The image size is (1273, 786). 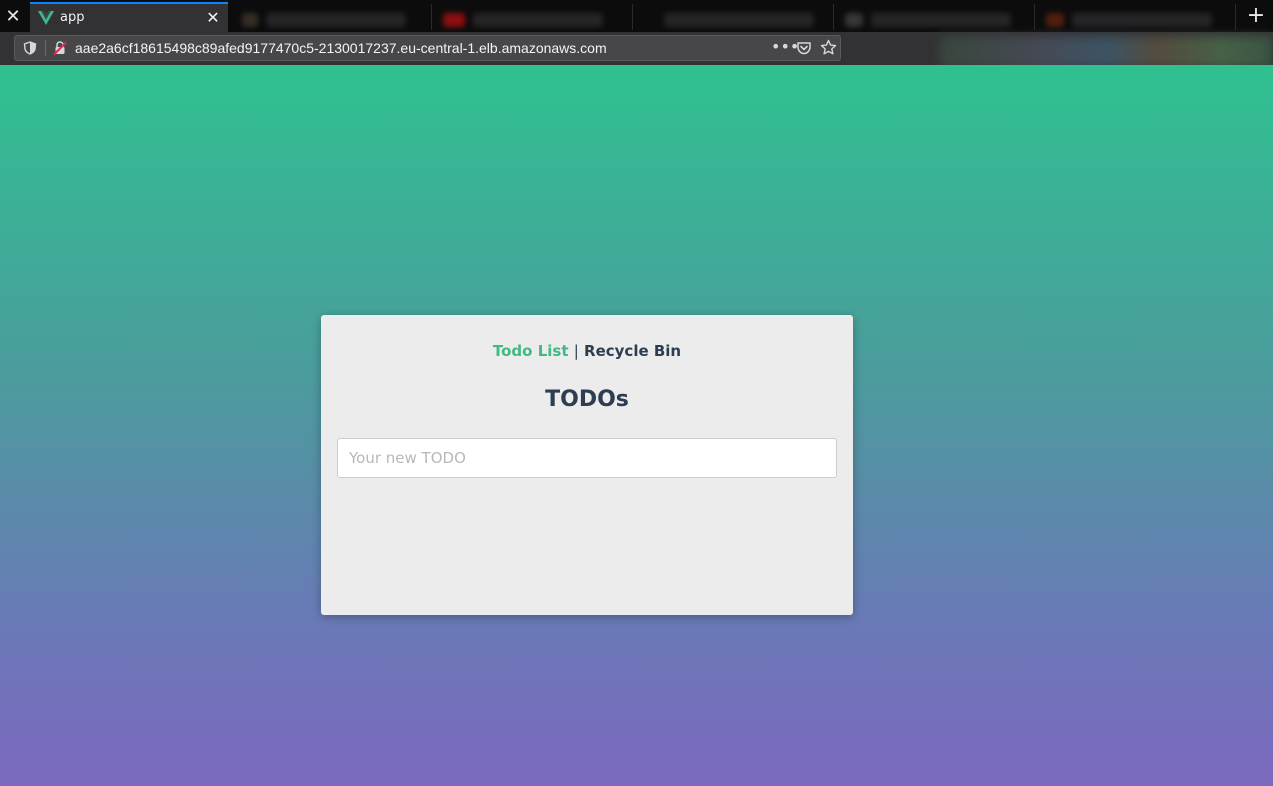 What do you see at coordinates (45, 48) in the screenshot?
I see `address-bar-divider` at bounding box center [45, 48].